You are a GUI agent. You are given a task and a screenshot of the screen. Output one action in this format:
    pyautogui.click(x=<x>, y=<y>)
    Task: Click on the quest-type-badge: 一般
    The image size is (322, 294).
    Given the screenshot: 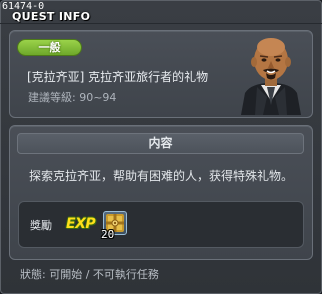 What is the action you would take?
    pyautogui.click(x=49, y=47)
    